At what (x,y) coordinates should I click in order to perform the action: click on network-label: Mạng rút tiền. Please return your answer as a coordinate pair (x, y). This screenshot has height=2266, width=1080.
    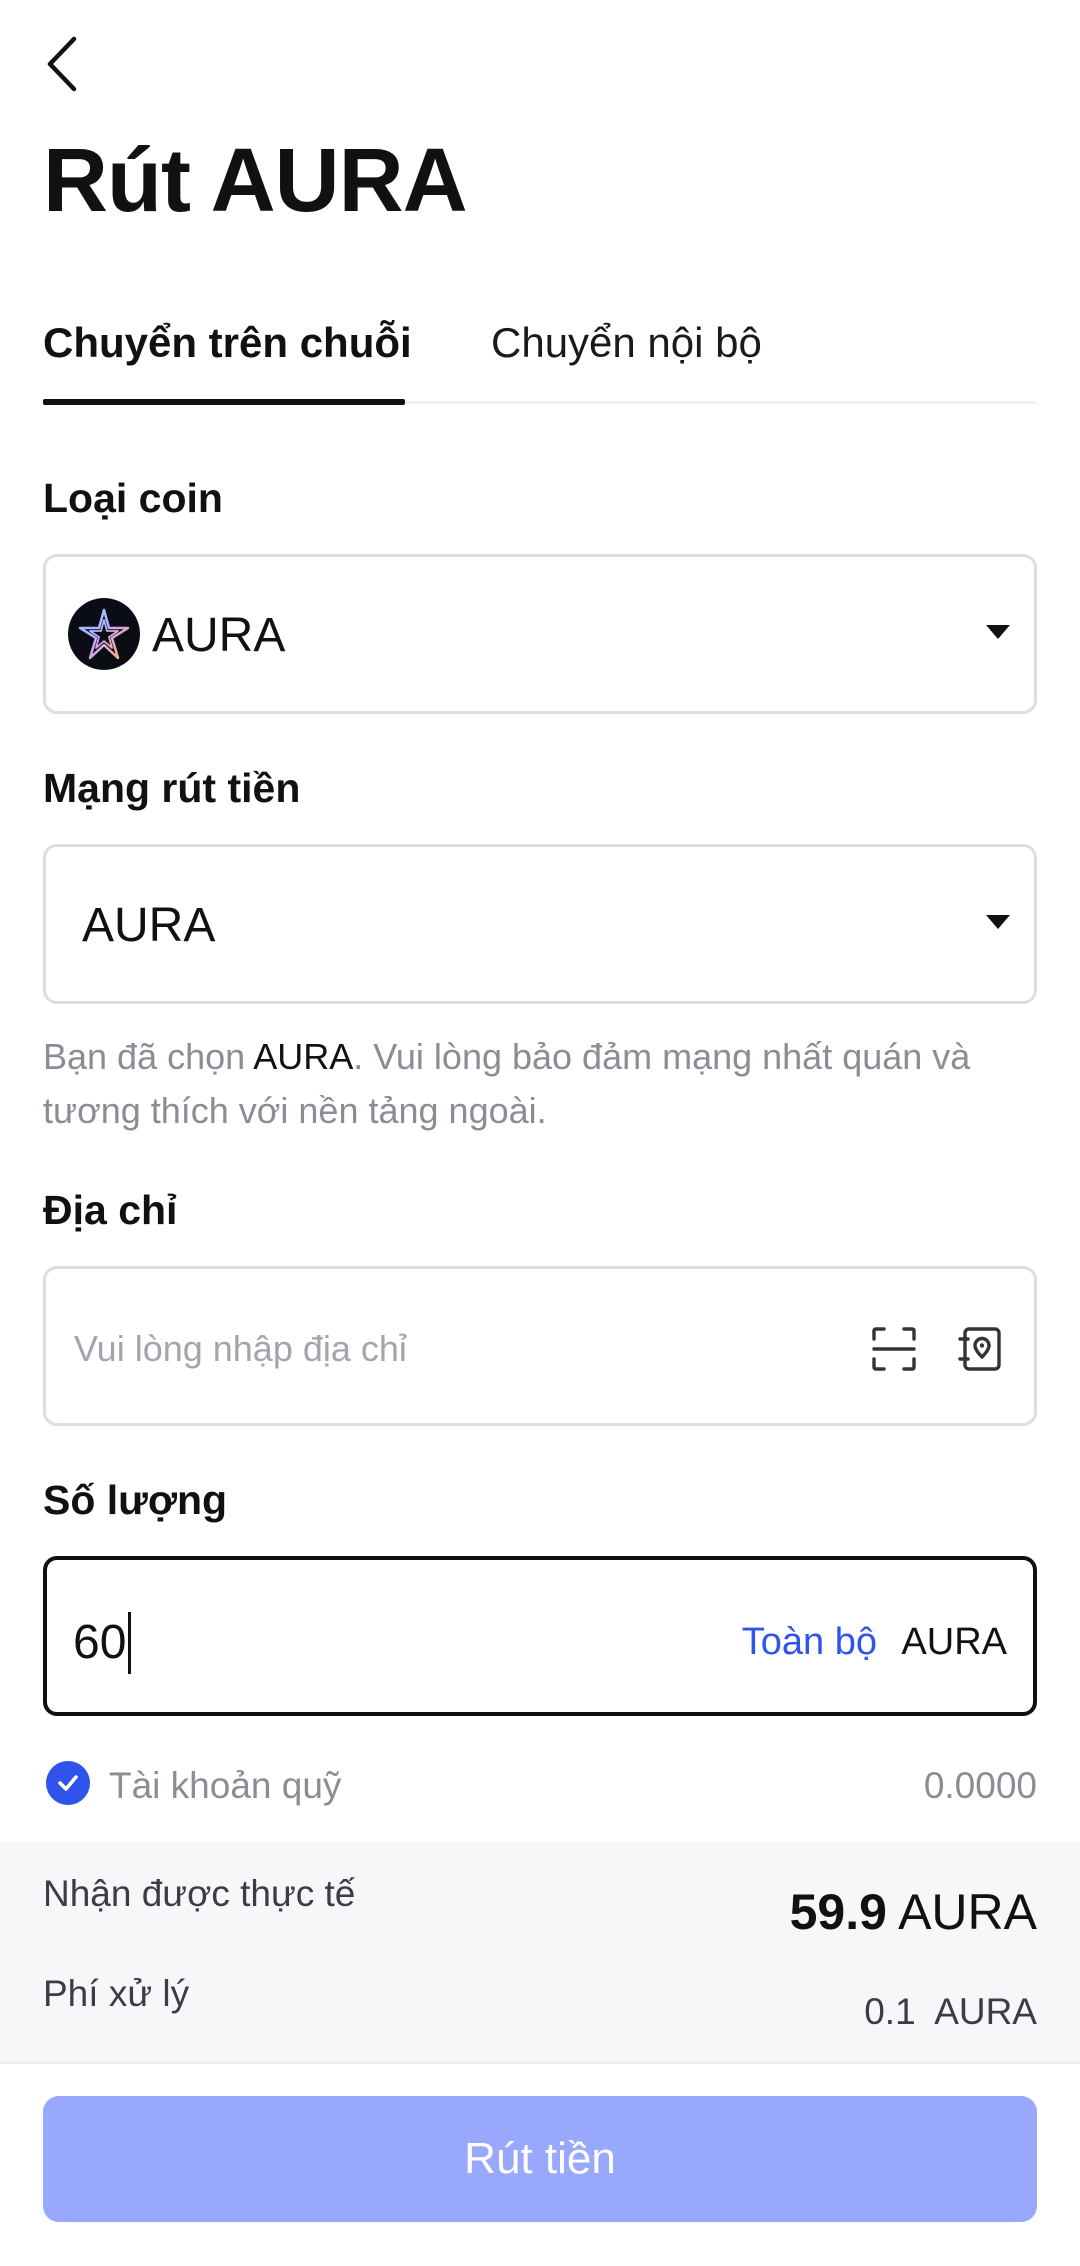
    Looking at the image, I should click on (172, 788).